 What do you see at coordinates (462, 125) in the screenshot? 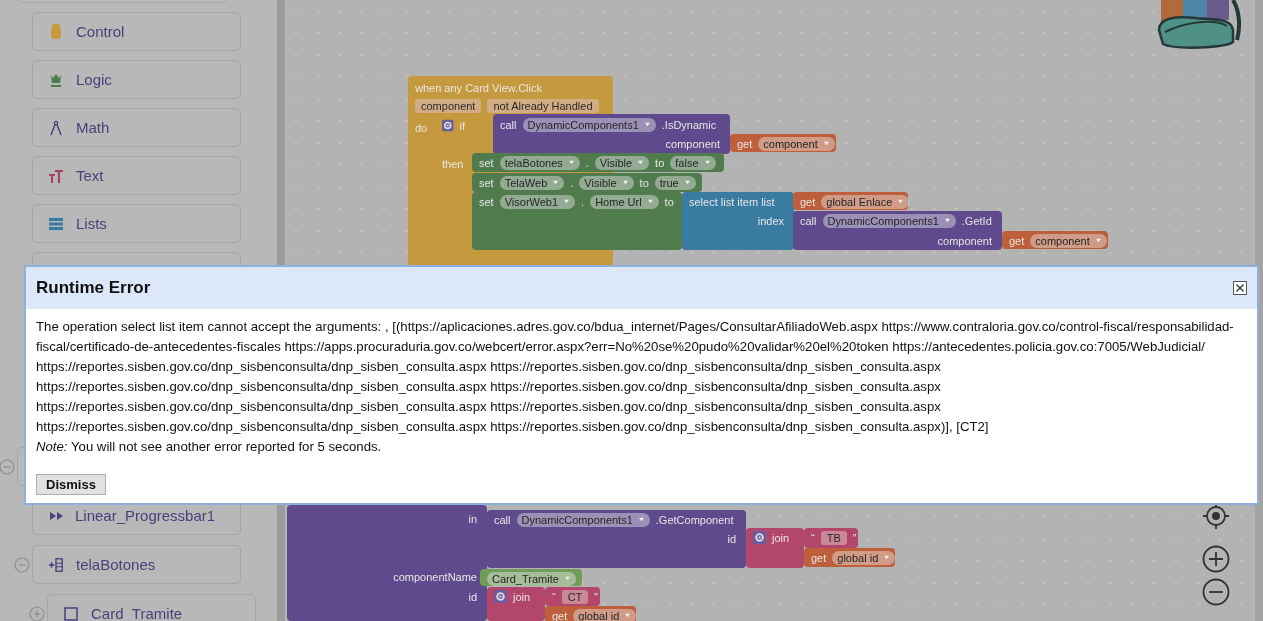
I see `block-label: if` at bounding box center [462, 125].